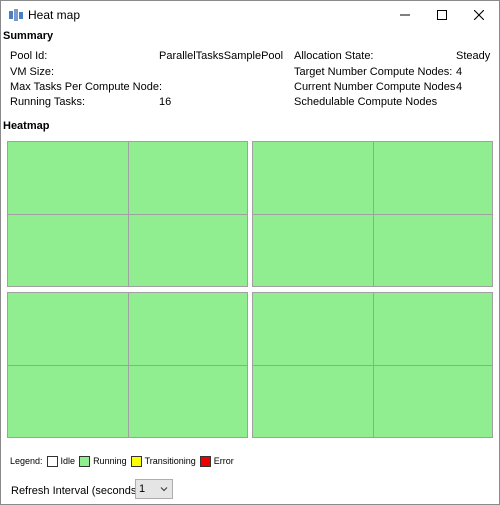  What do you see at coordinates (110, 461) in the screenshot?
I see `legend-item-running: Running` at bounding box center [110, 461].